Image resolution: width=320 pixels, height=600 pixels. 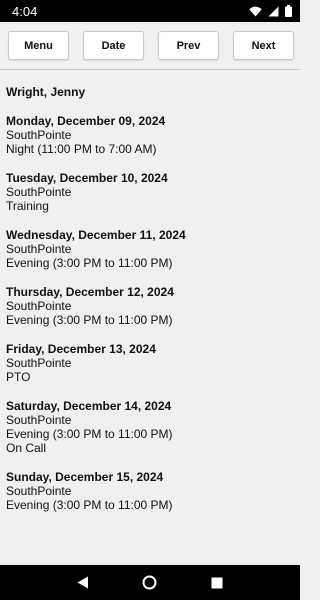 I want to click on home-icon, so click(x=149, y=582).